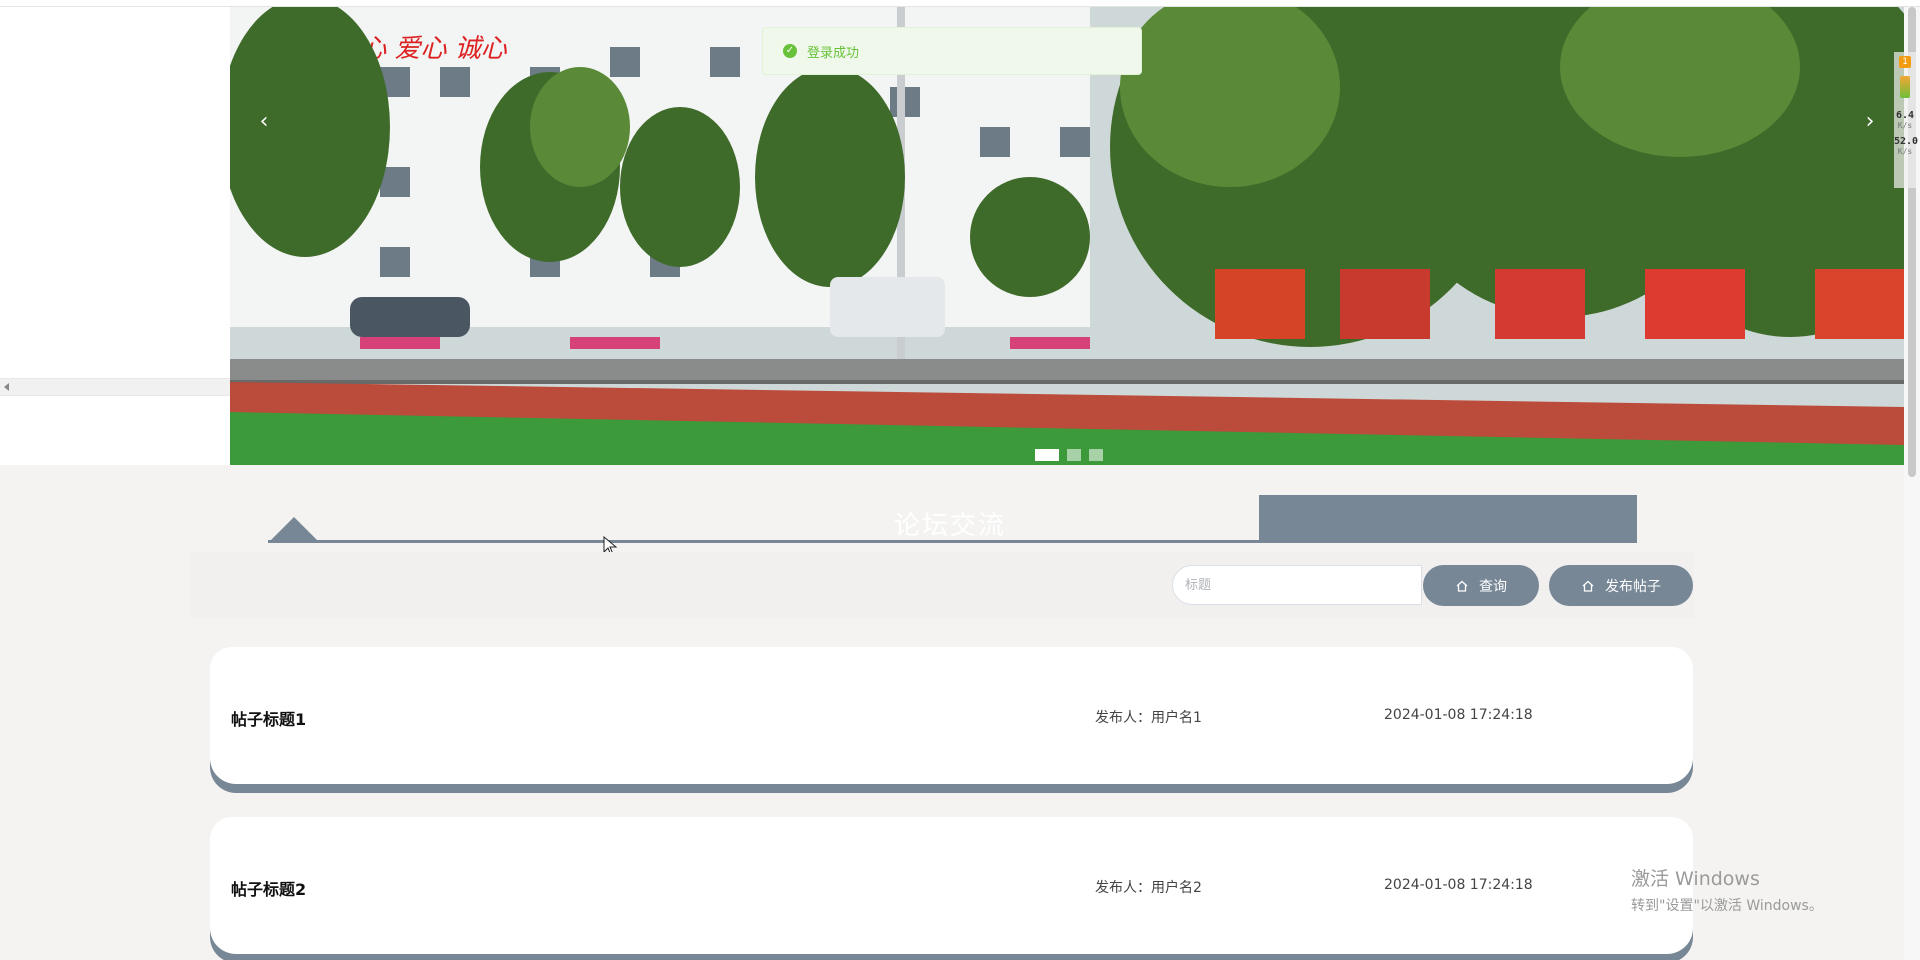 The width and height of the screenshot is (1920, 960). I want to click on post-list-item: 帖子标题2 发布人：用户名2 2024-01-08 17:24:18, so click(951, 885).